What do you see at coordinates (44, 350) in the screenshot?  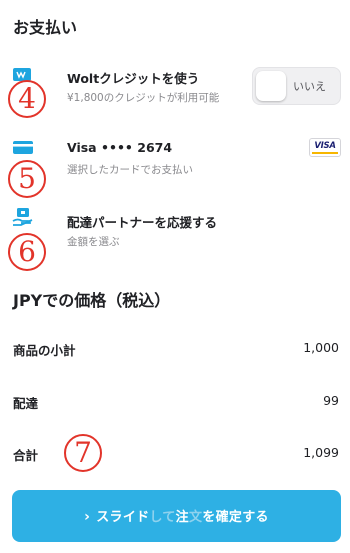 I see `price-label: 商品の小計` at bounding box center [44, 350].